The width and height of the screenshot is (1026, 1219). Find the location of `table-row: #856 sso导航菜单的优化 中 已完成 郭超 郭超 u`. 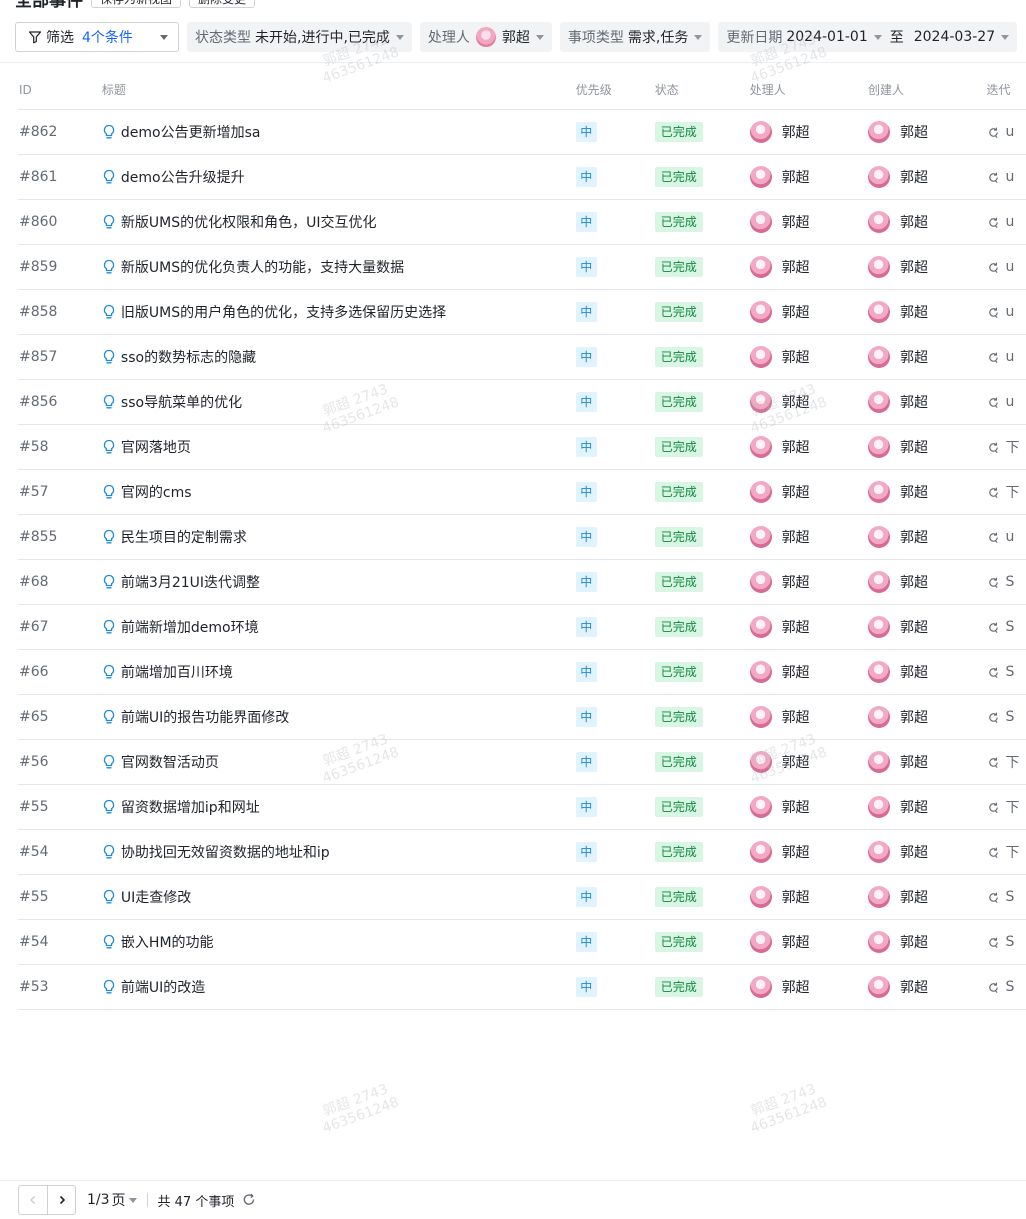

table-row: #856 sso导航菜单的优化 中 已完成 郭超 郭超 u is located at coordinates (522, 402).